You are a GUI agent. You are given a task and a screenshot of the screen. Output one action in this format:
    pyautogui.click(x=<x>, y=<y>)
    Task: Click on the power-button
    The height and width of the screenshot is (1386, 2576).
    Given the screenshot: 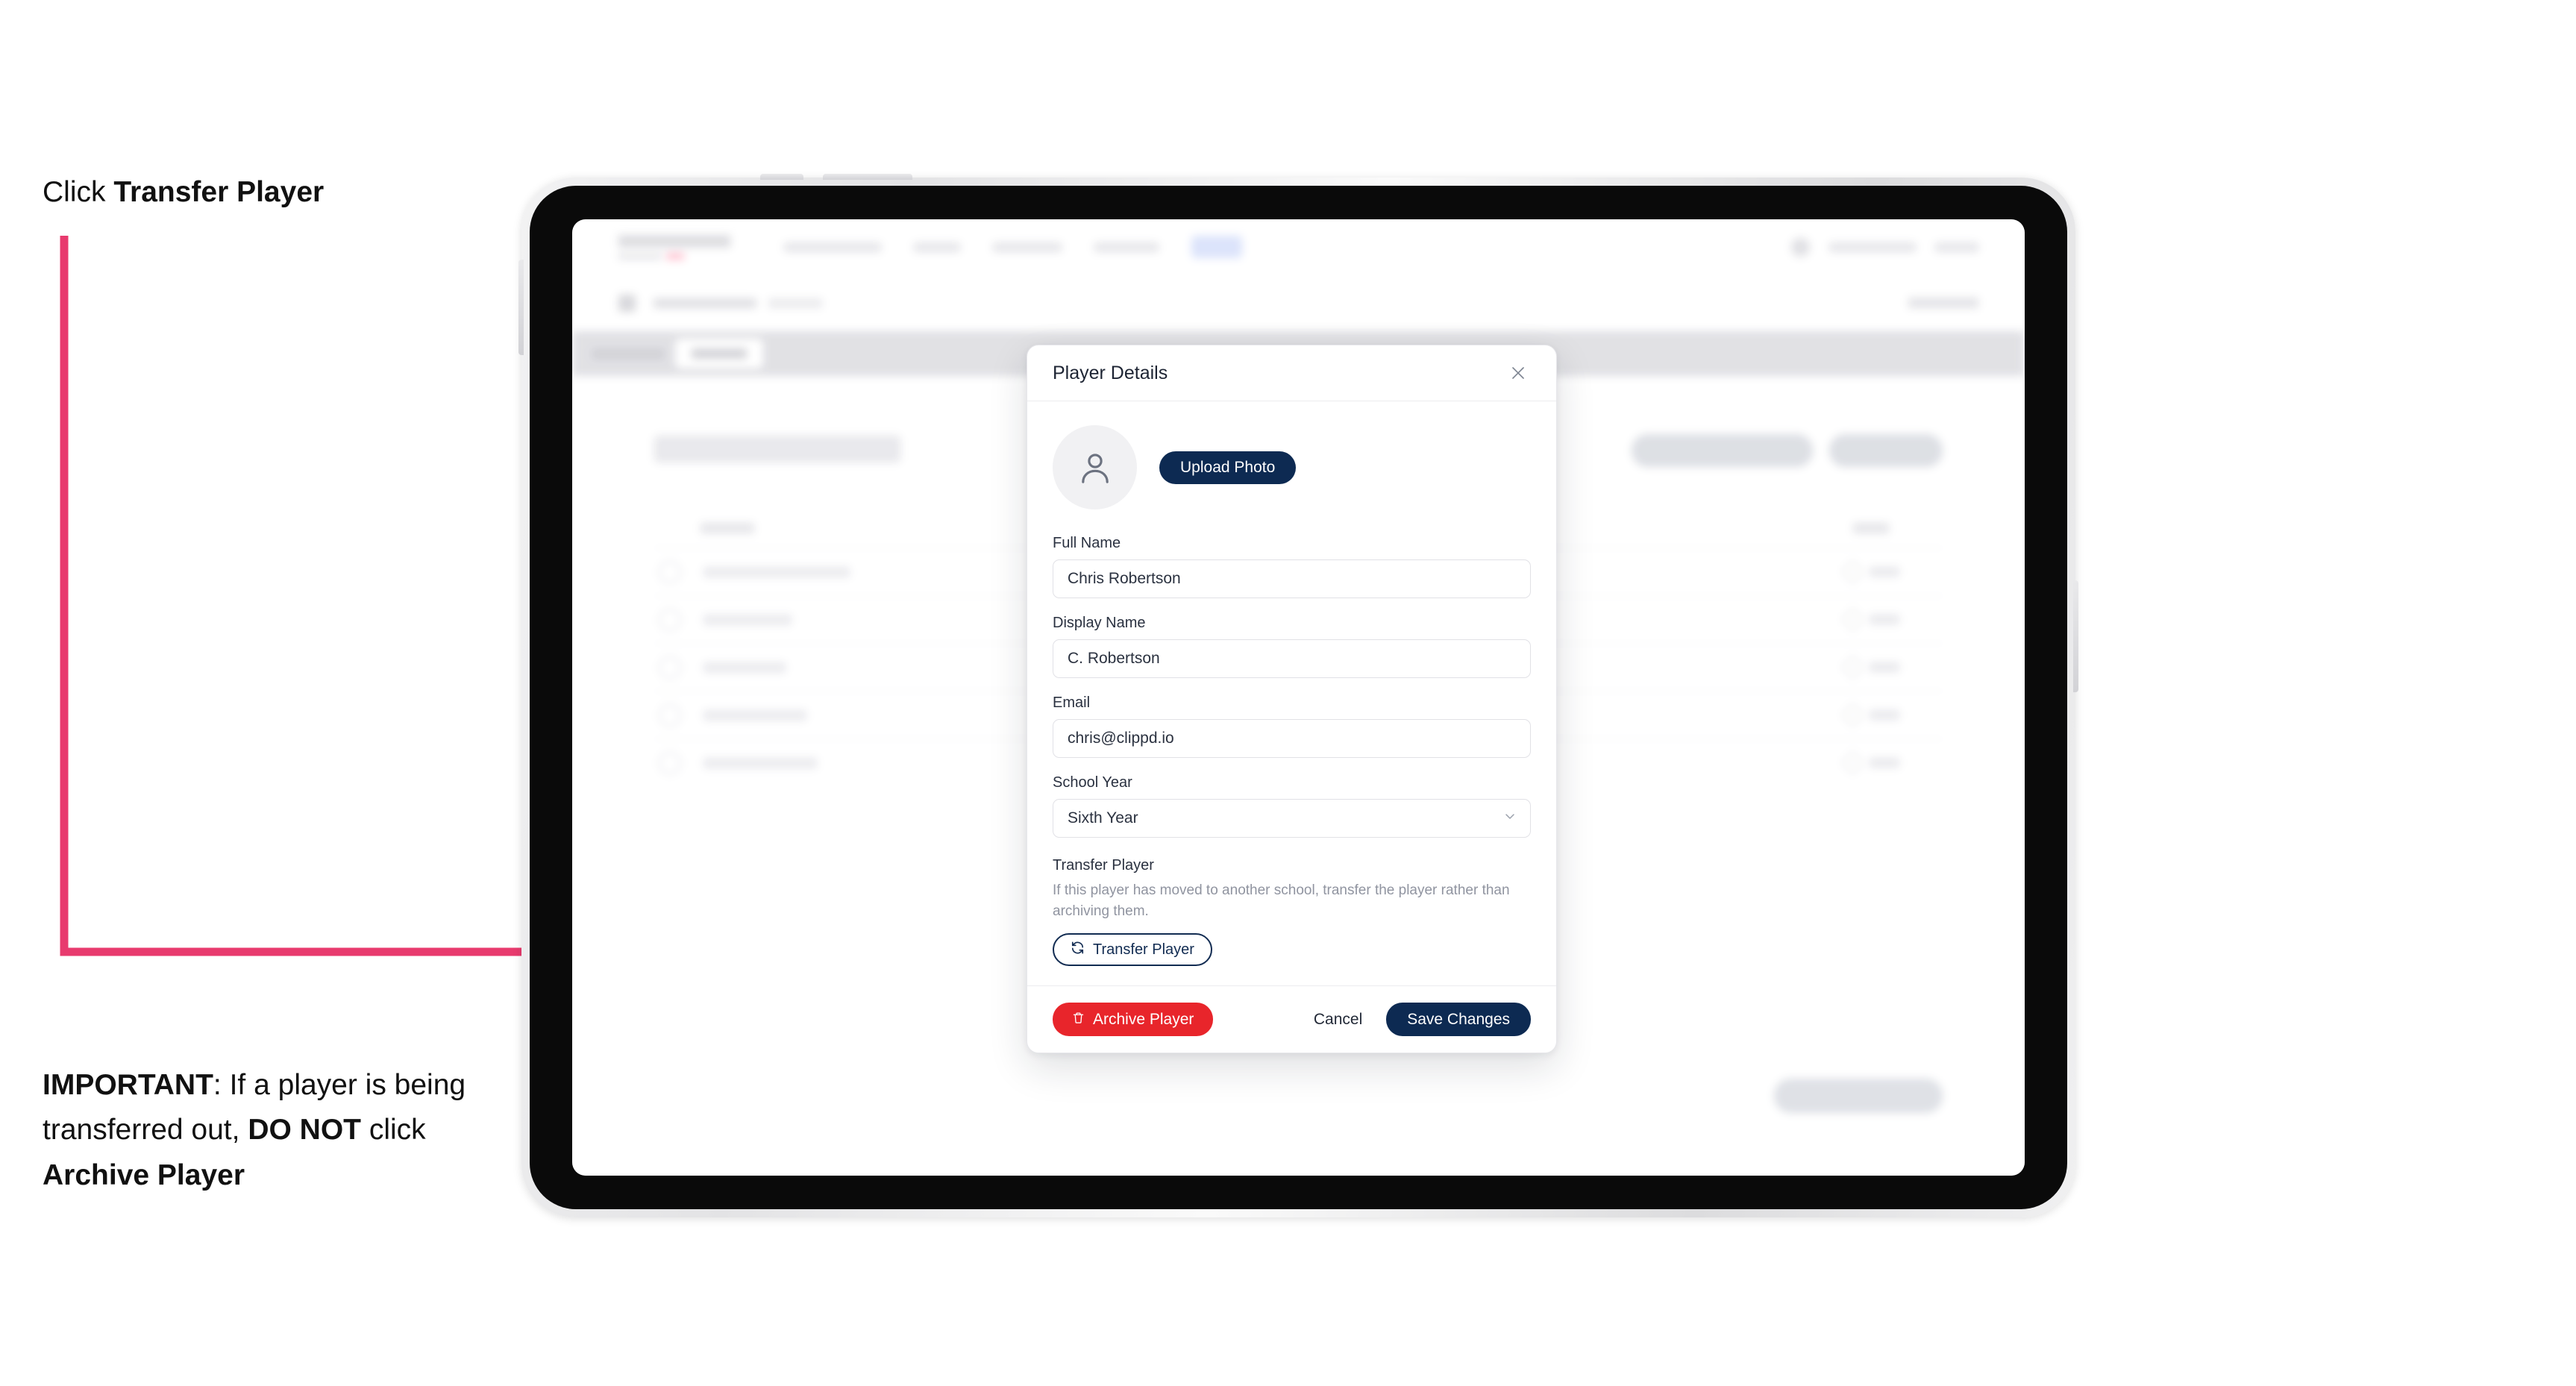 What is the action you would take?
    pyautogui.click(x=521, y=307)
    